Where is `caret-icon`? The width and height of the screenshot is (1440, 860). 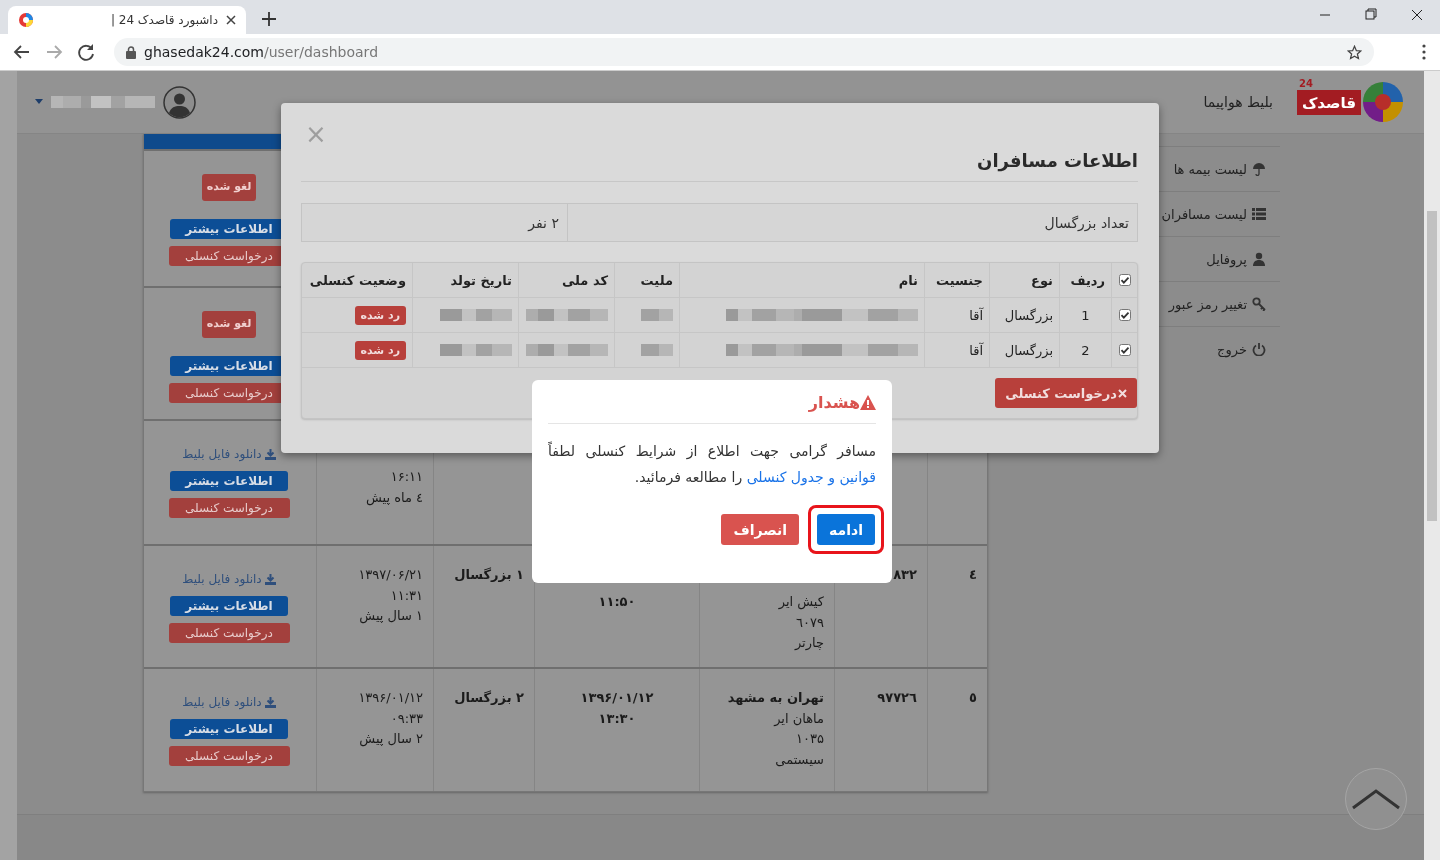 caret-icon is located at coordinates (39, 102).